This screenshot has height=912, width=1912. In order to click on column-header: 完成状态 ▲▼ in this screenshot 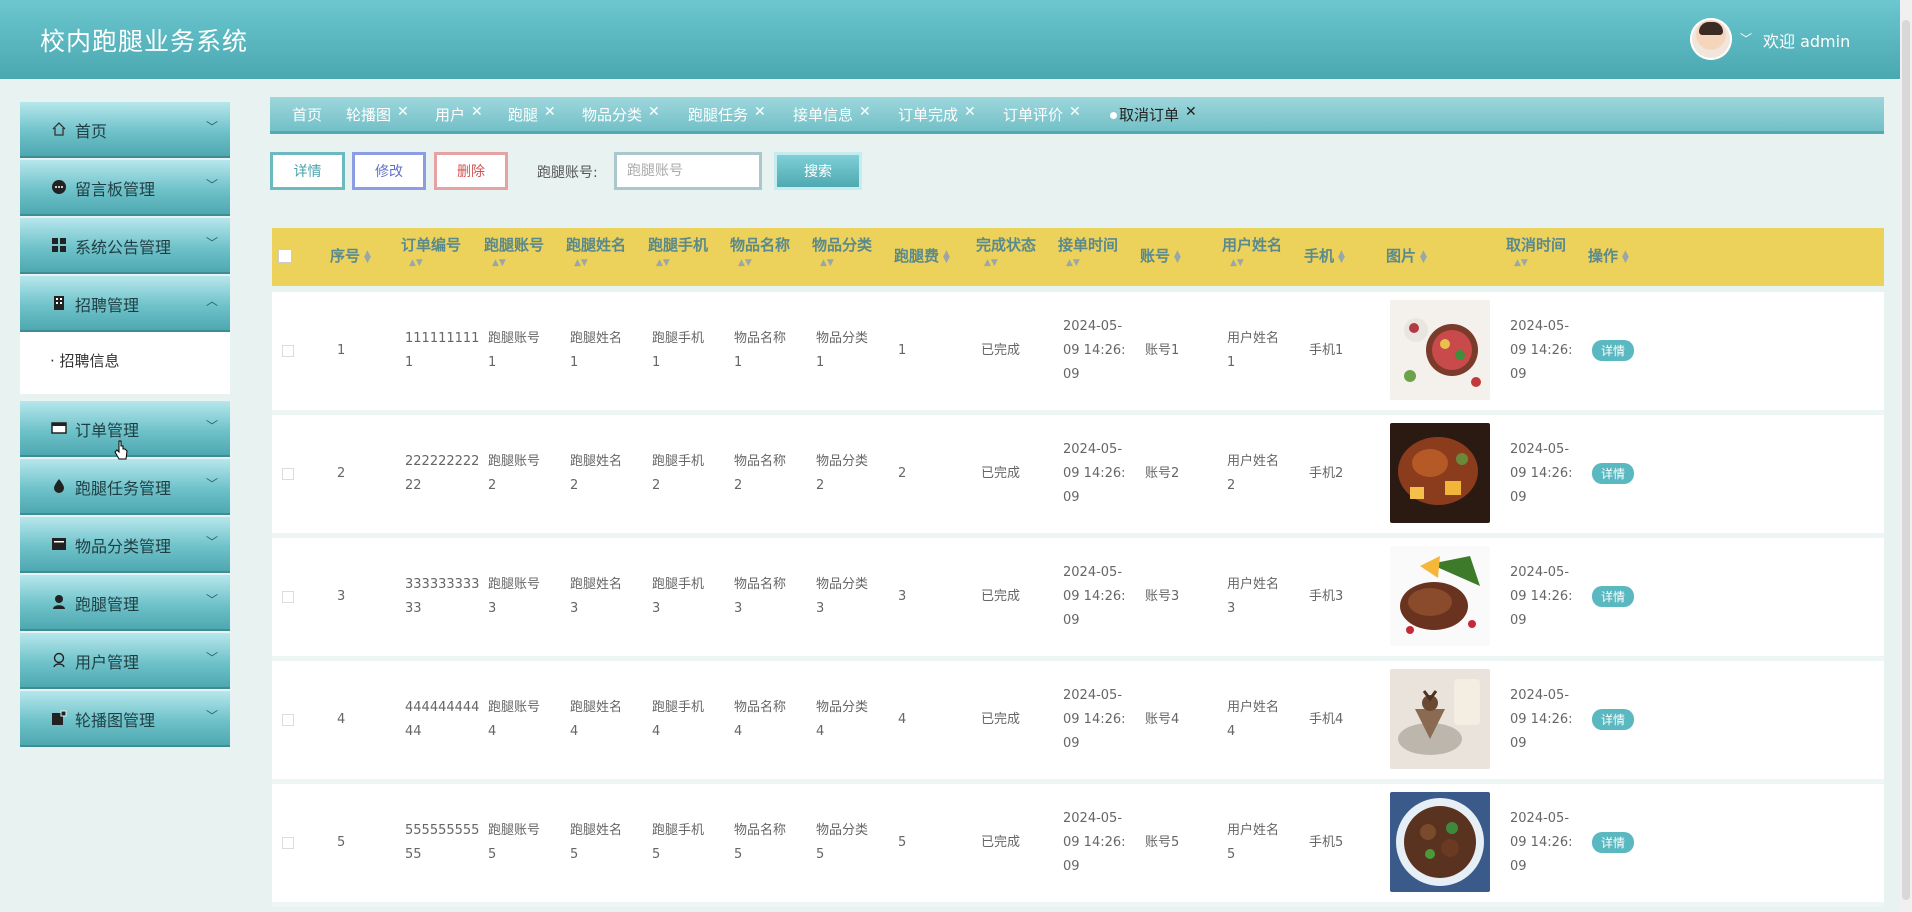, I will do `click(1006, 251)`.